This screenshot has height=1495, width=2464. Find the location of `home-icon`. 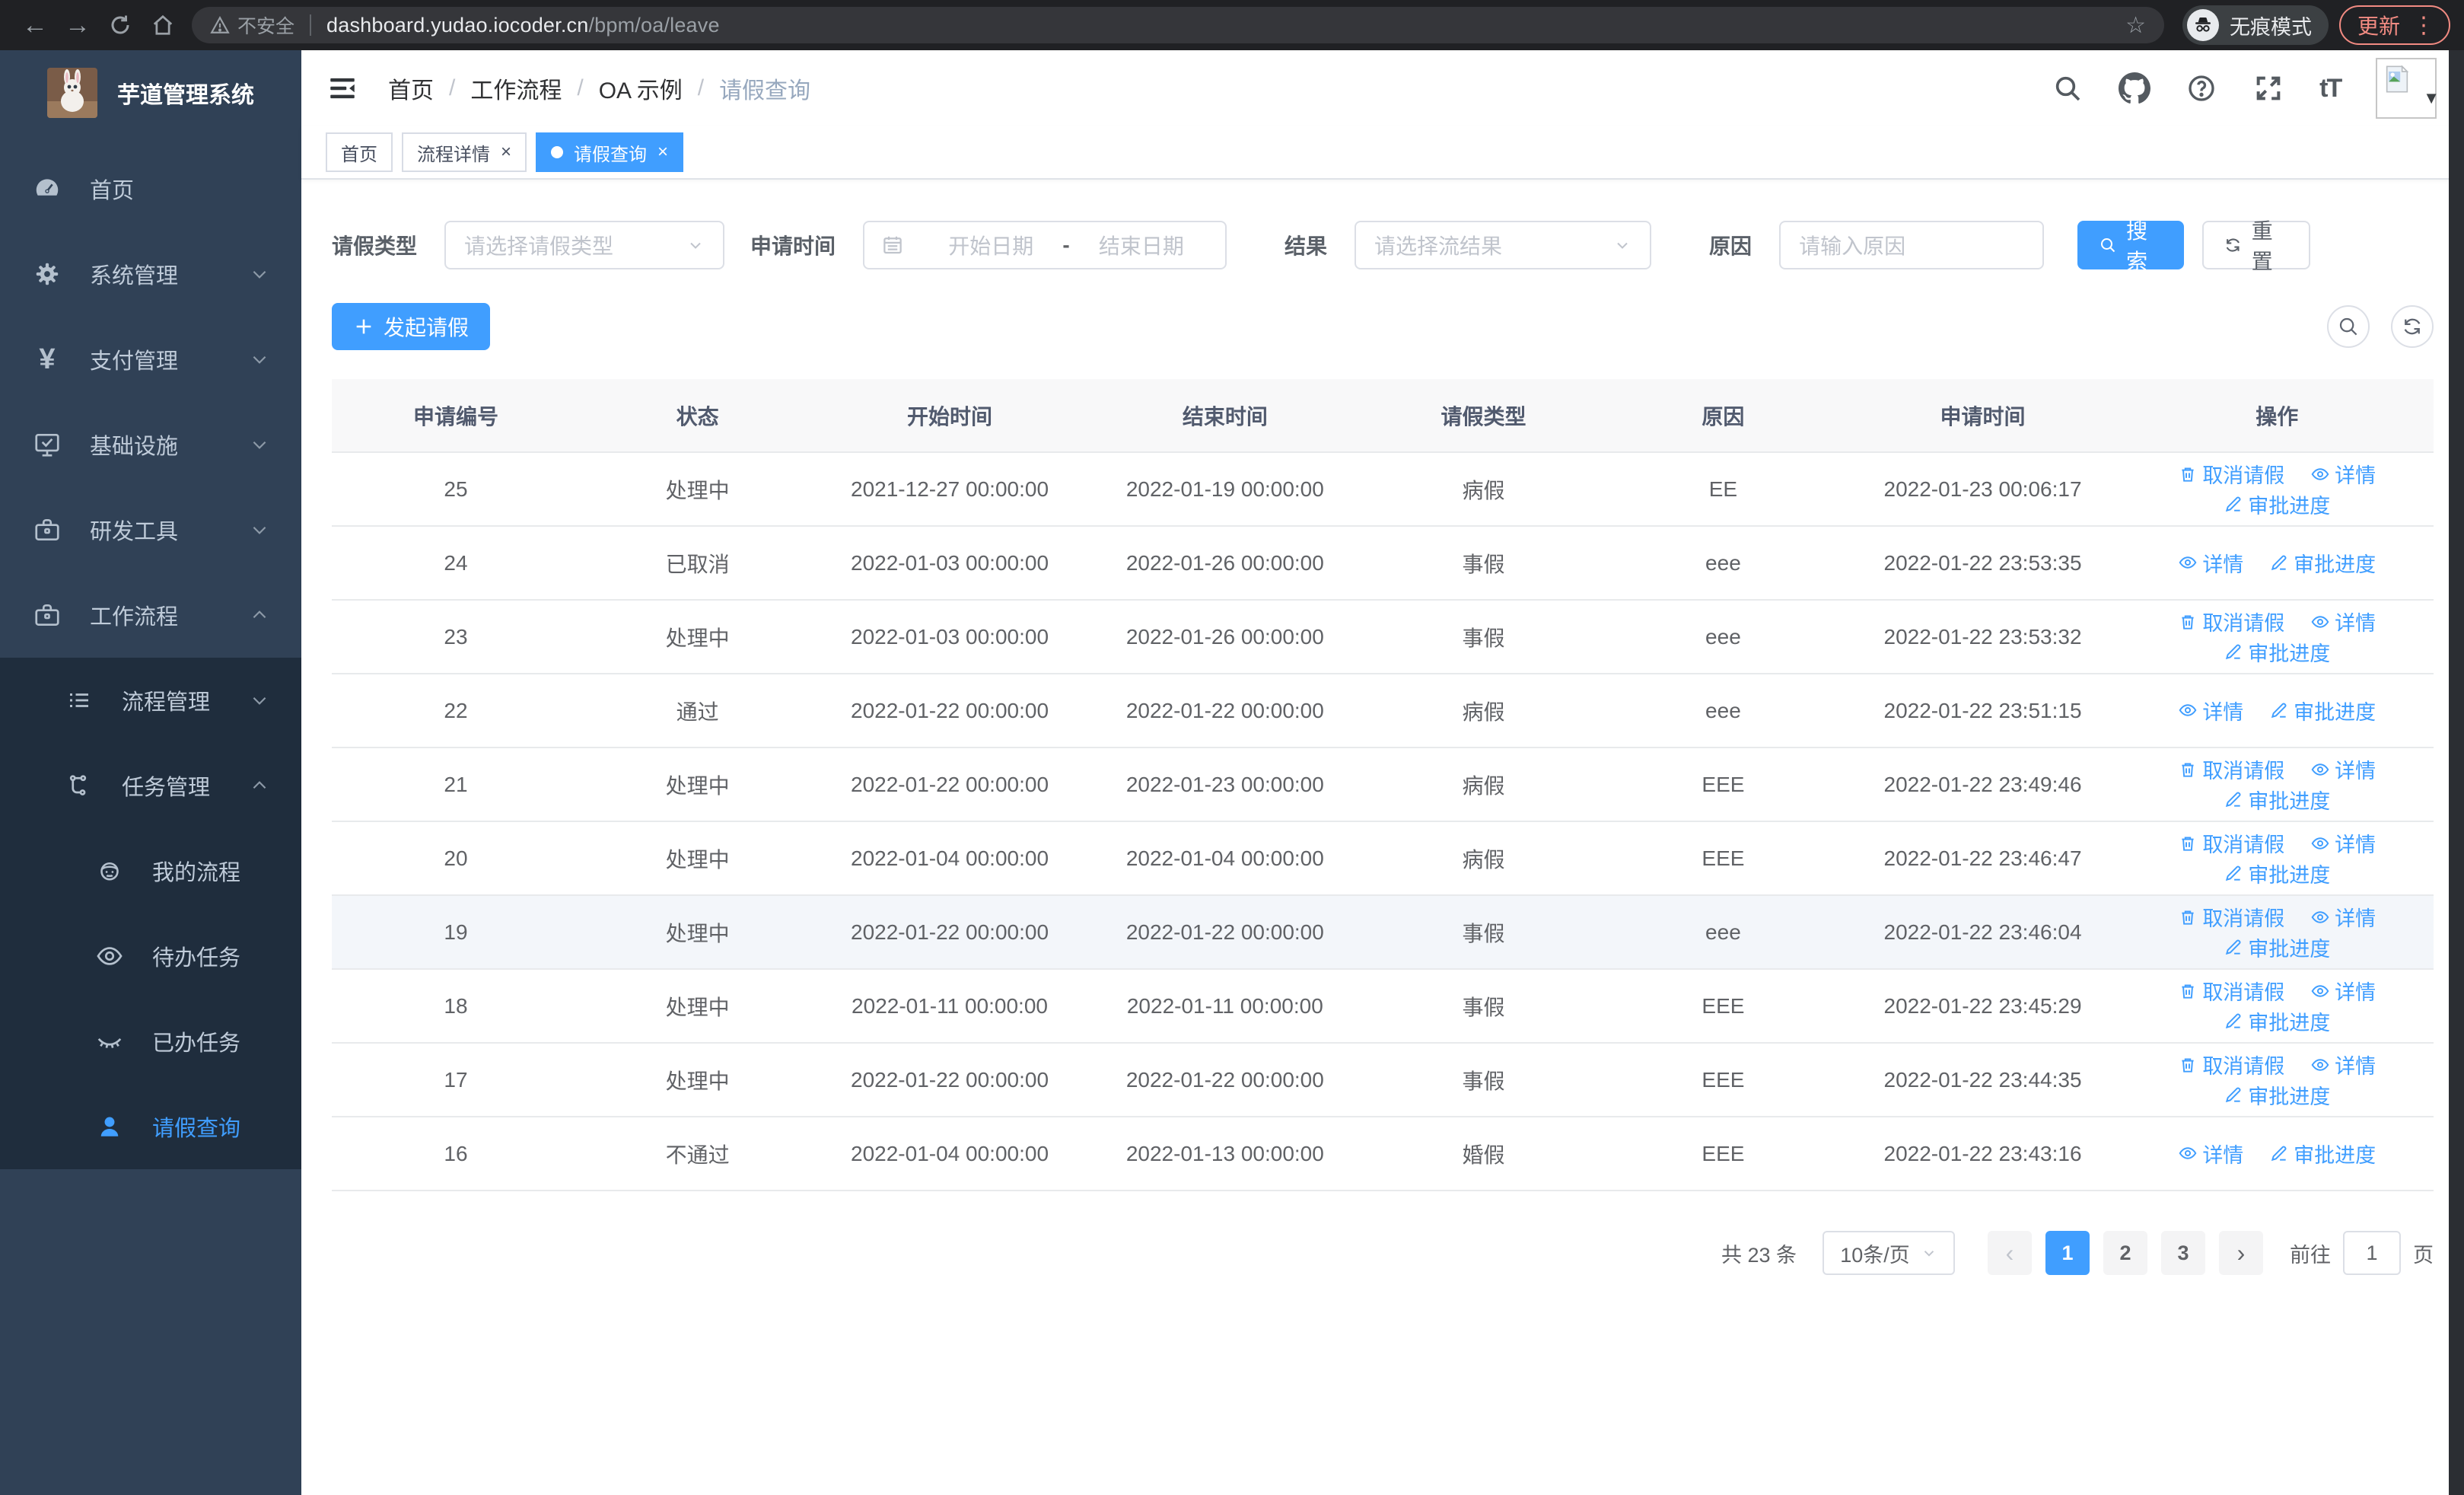

home-icon is located at coordinates (163, 25).